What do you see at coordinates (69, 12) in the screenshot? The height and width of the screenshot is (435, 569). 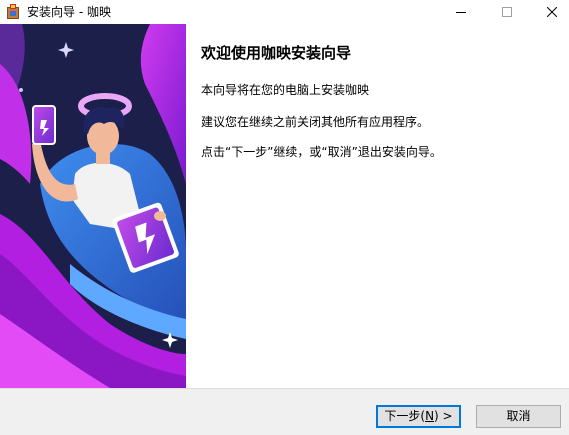 I see `window-title: 安装向导 - 咖映` at bounding box center [69, 12].